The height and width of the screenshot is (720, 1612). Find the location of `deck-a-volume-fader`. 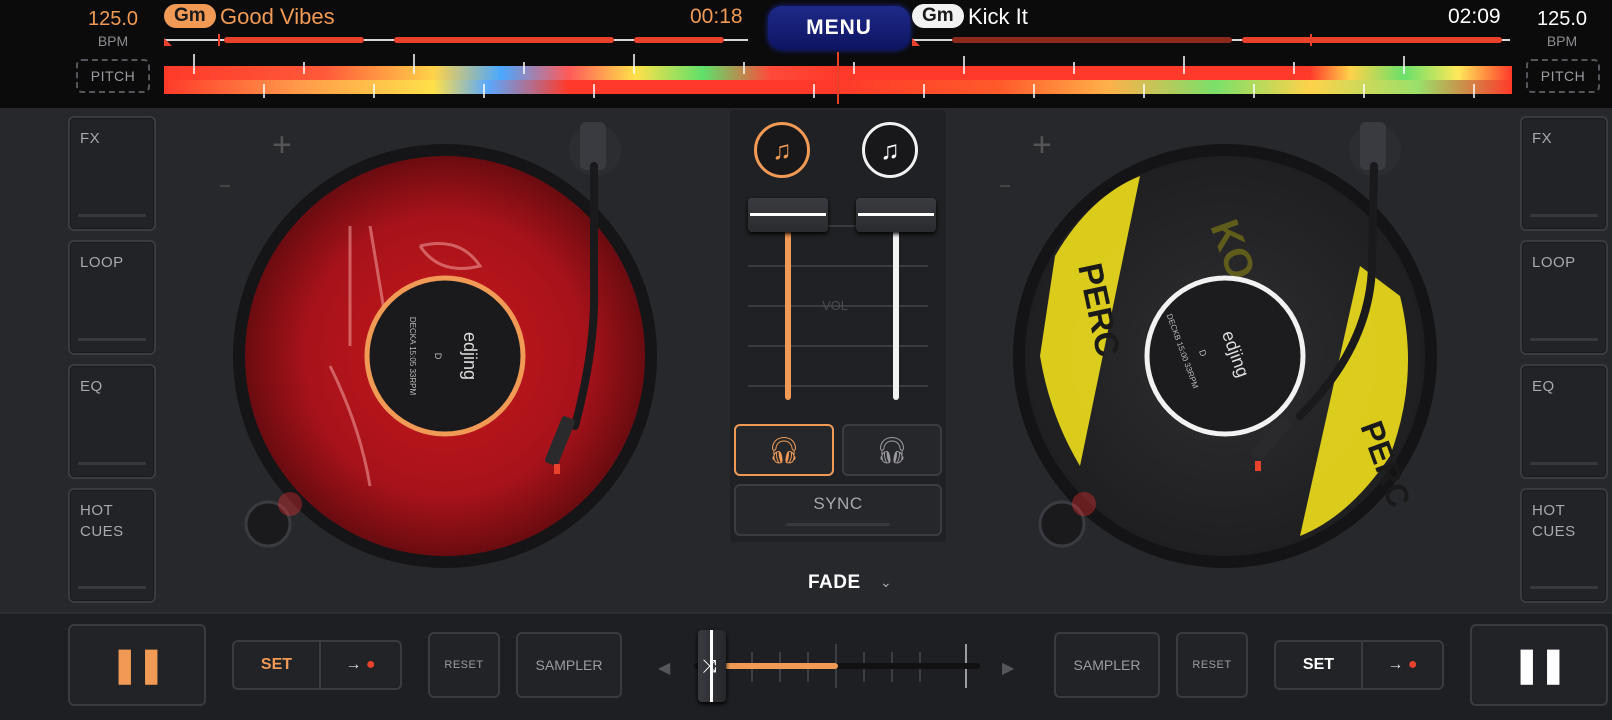

deck-a-volume-fader is located at coordinates (788, 215).